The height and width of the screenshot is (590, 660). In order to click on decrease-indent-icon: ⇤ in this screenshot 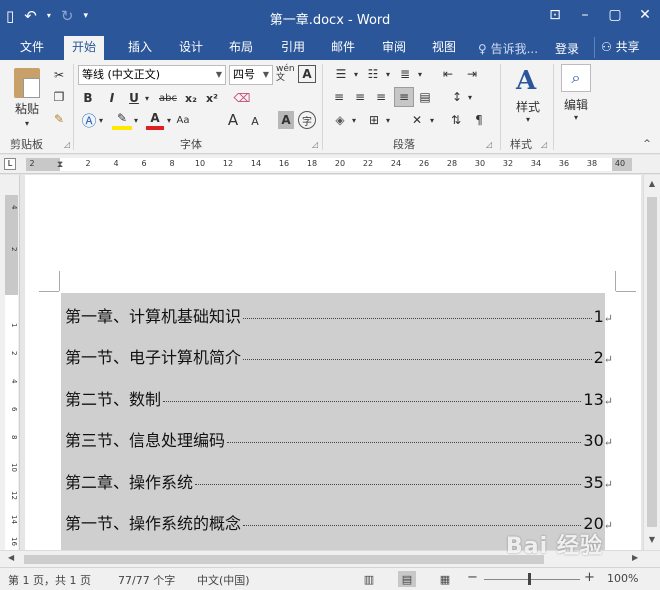, I will do `click(448, 74)`.